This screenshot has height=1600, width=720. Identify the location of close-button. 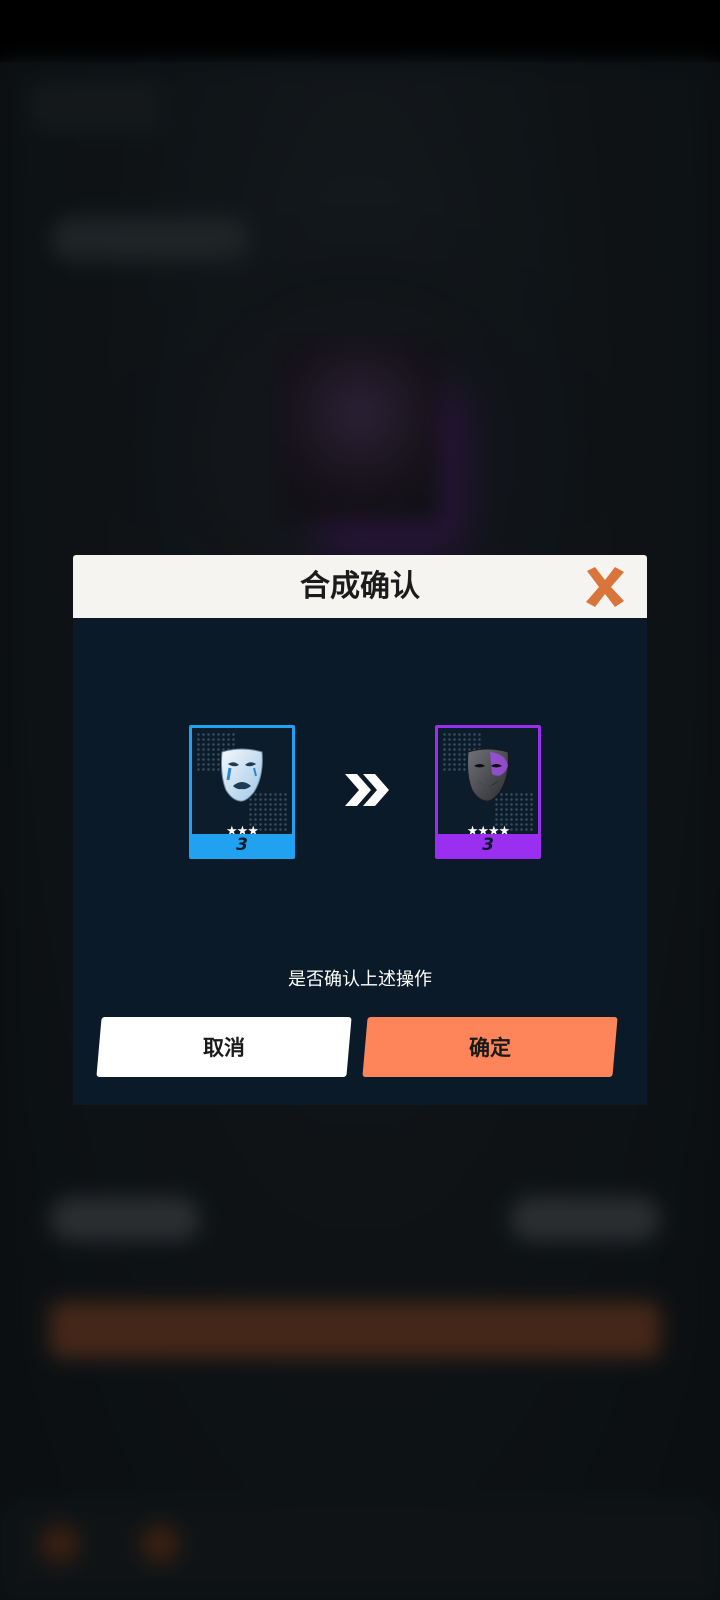
(605, 587).